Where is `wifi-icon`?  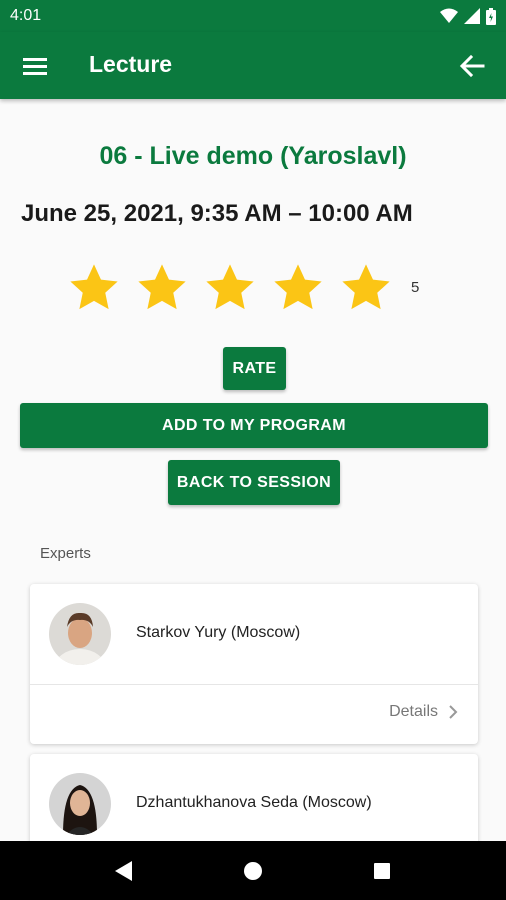 wifi-icon is located at coordinates (449, 15).